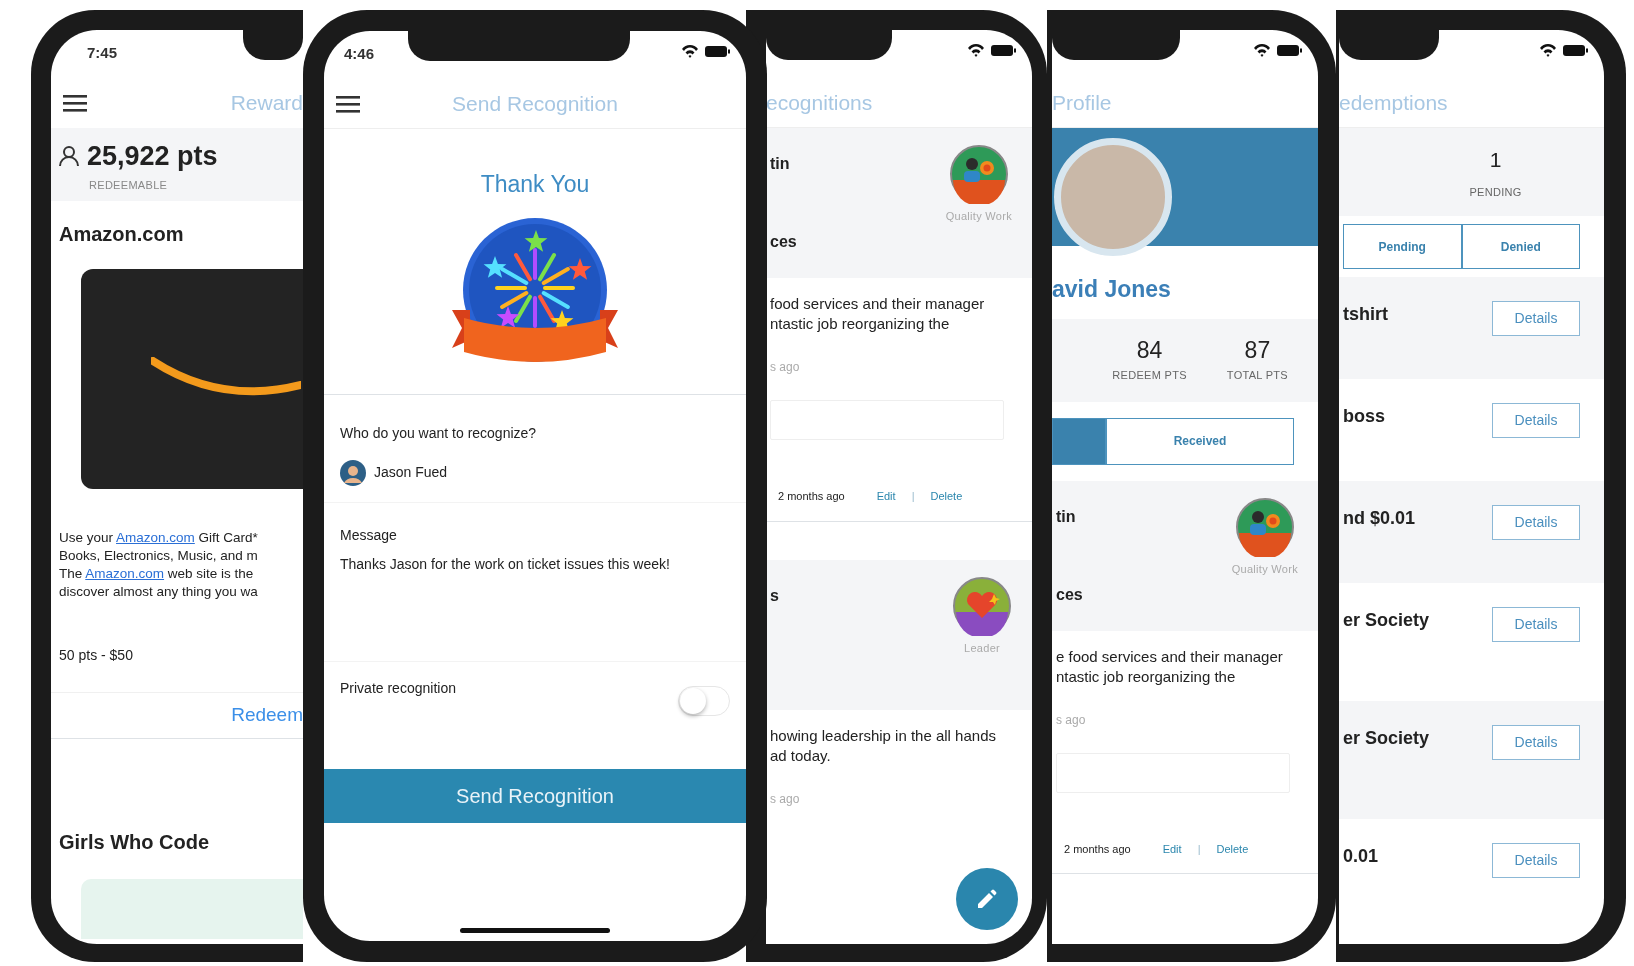 The image size is (1634, 966). I want to click on redemption-name: tshirt, so click(1365, 314).